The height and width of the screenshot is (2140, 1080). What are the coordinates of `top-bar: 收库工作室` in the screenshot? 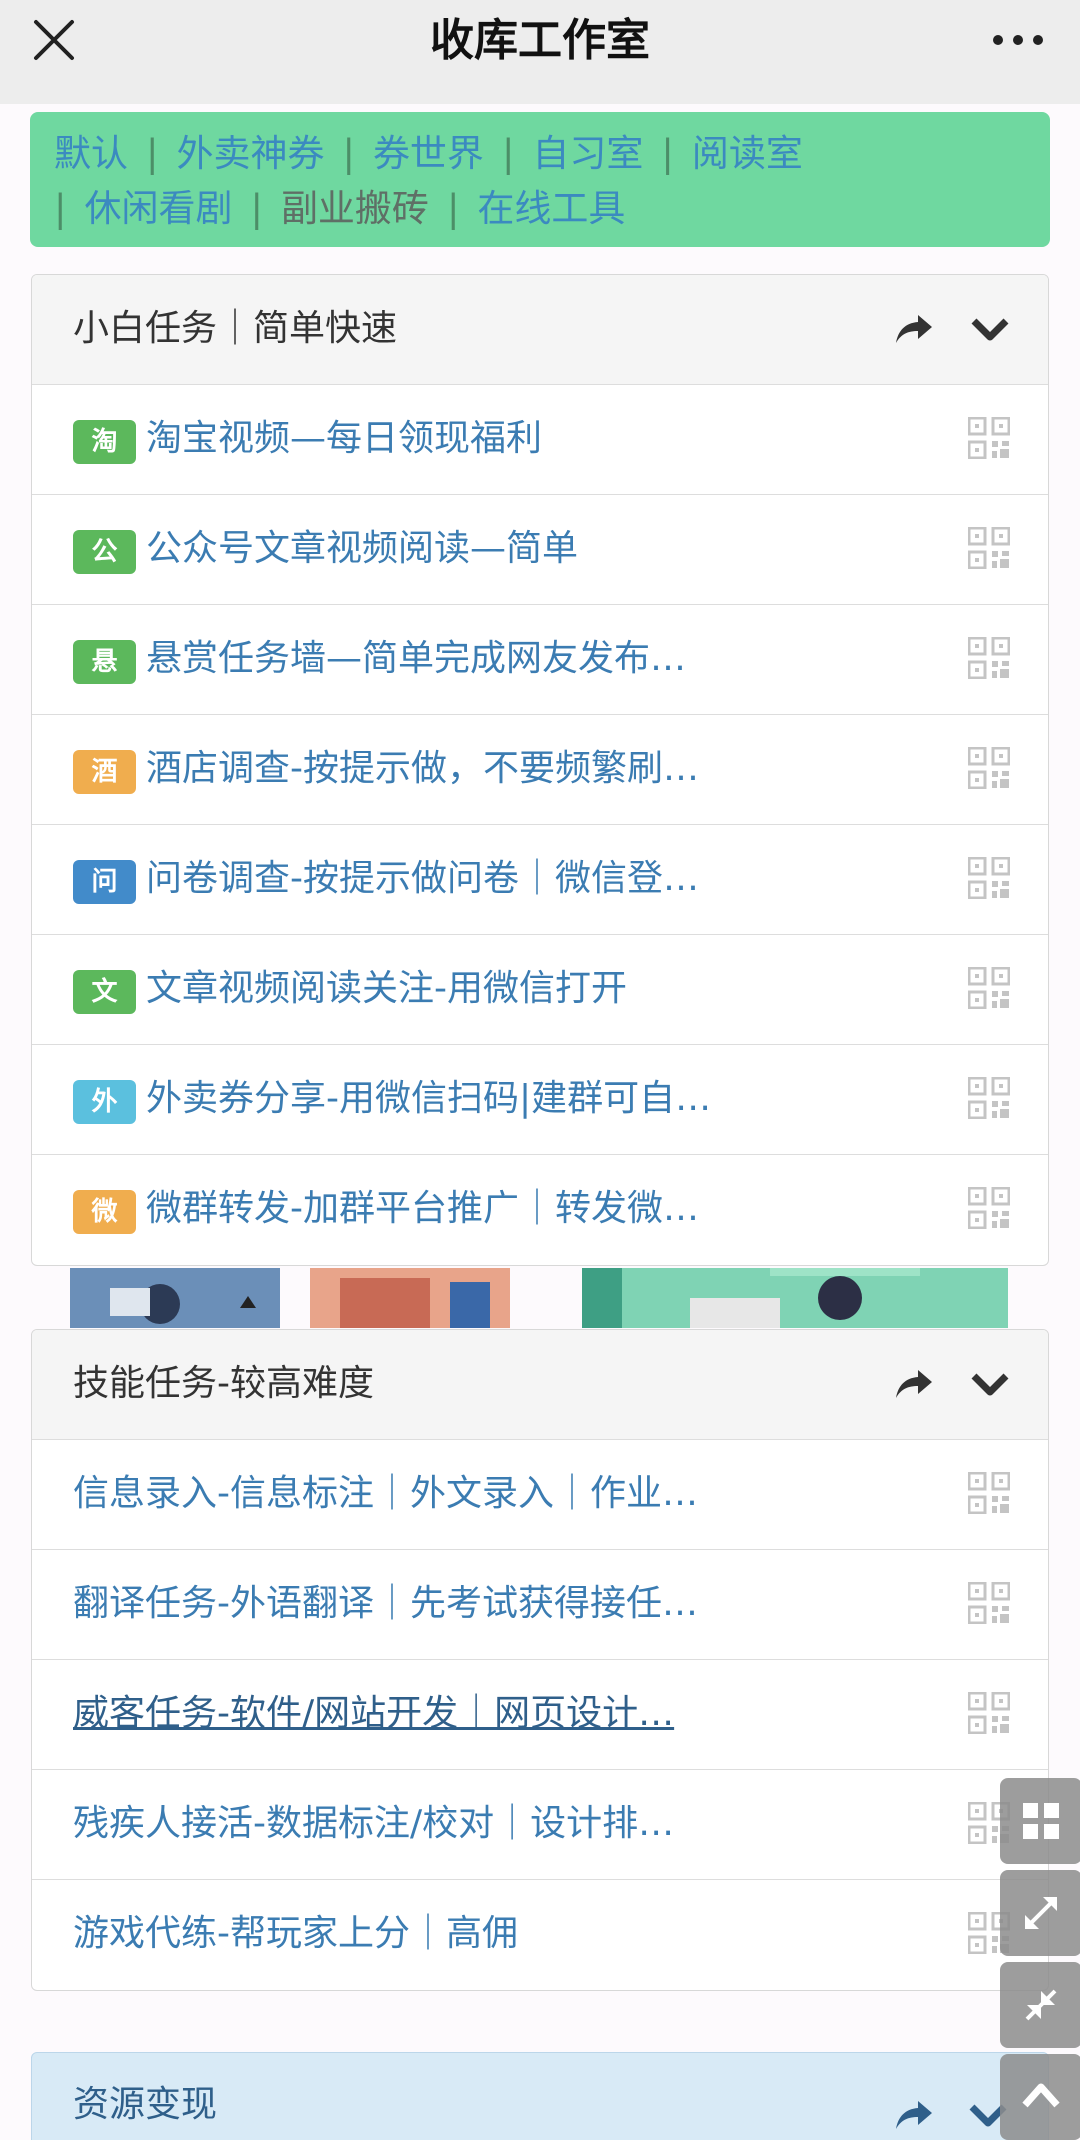 It's located at (540, 52).